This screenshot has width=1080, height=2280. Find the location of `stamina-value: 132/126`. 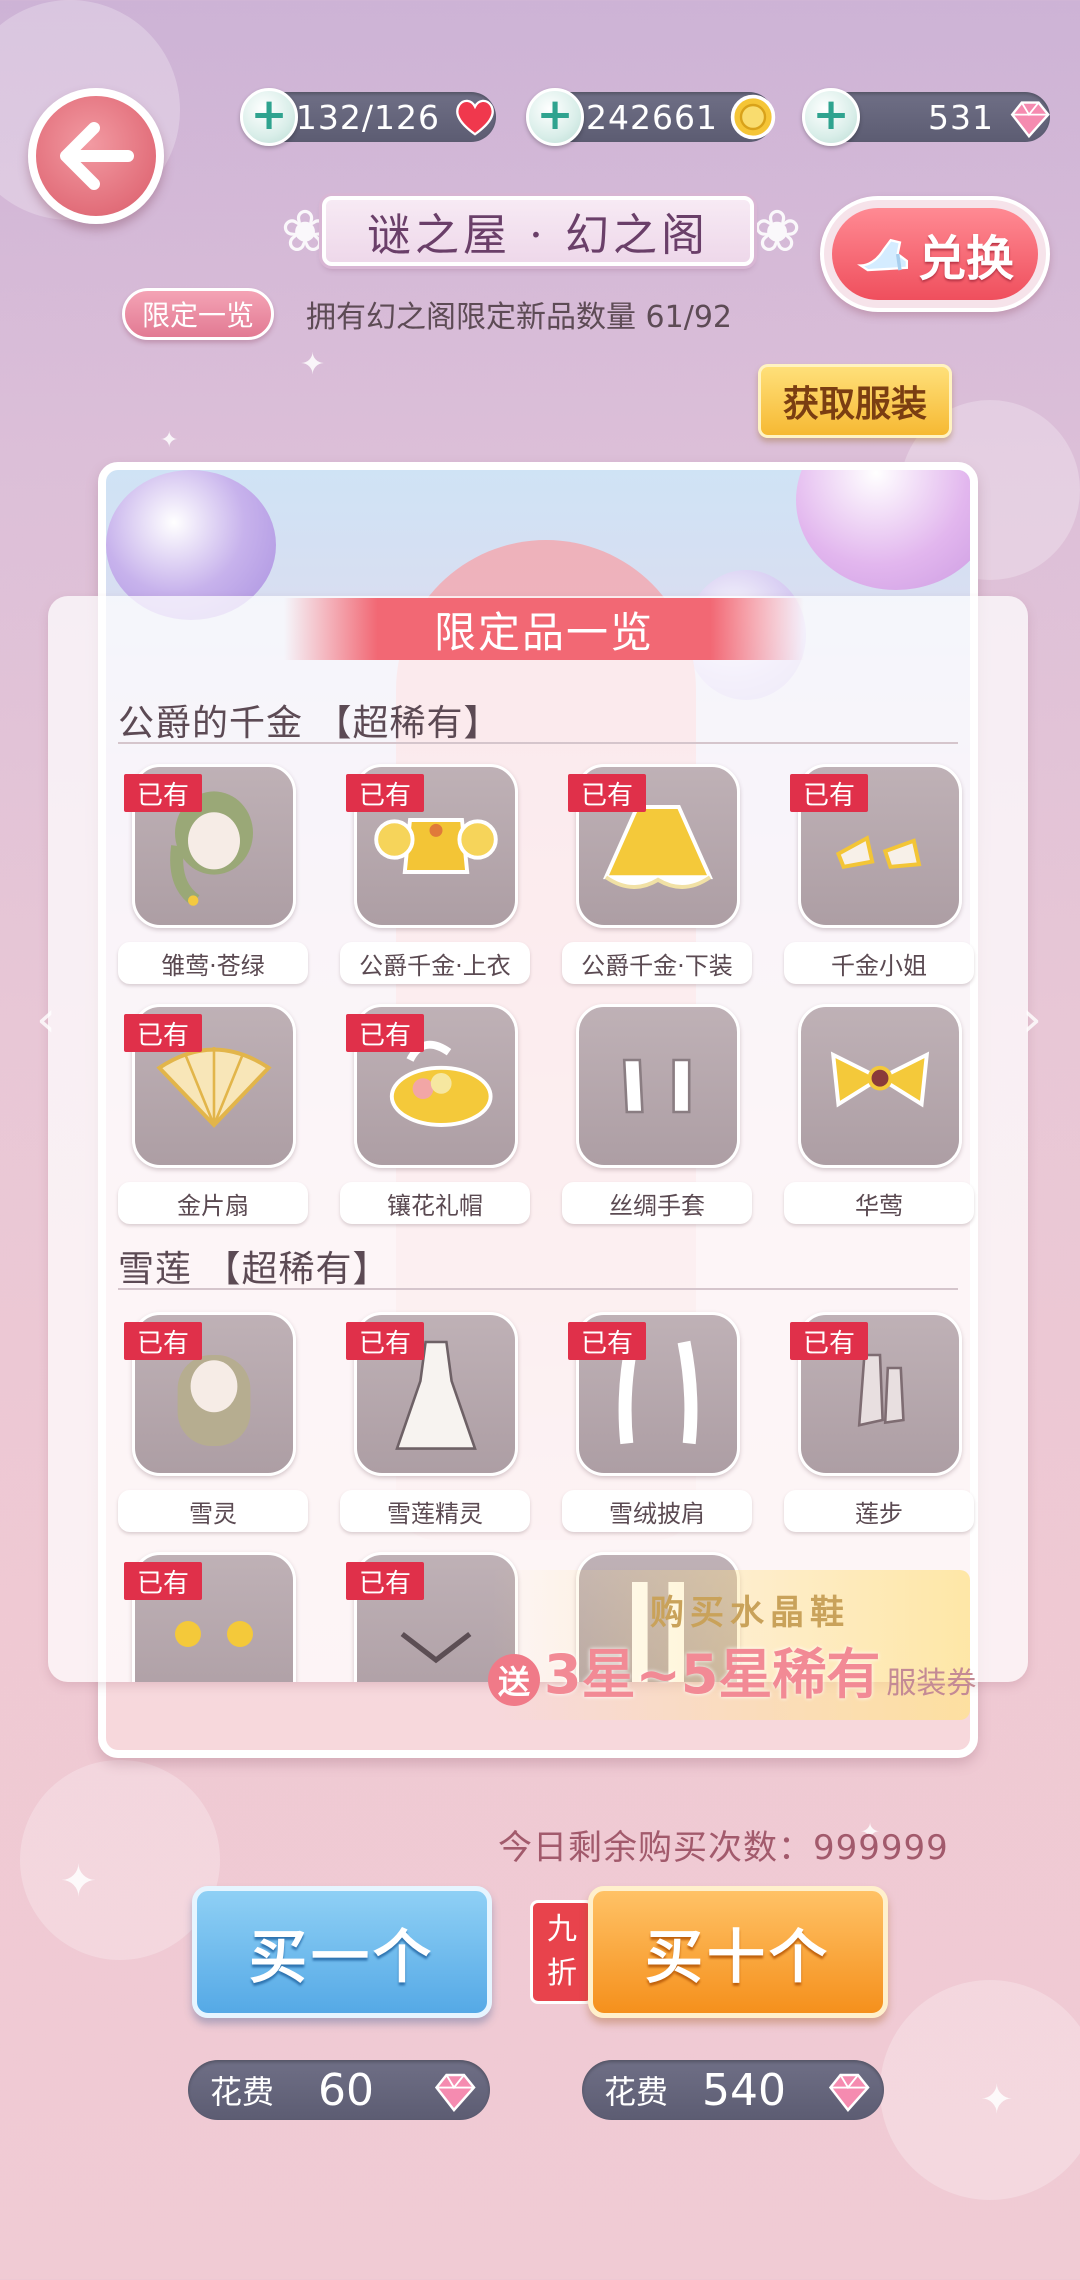

stamina-value: 132/126 is located at coordinates (367, 117).